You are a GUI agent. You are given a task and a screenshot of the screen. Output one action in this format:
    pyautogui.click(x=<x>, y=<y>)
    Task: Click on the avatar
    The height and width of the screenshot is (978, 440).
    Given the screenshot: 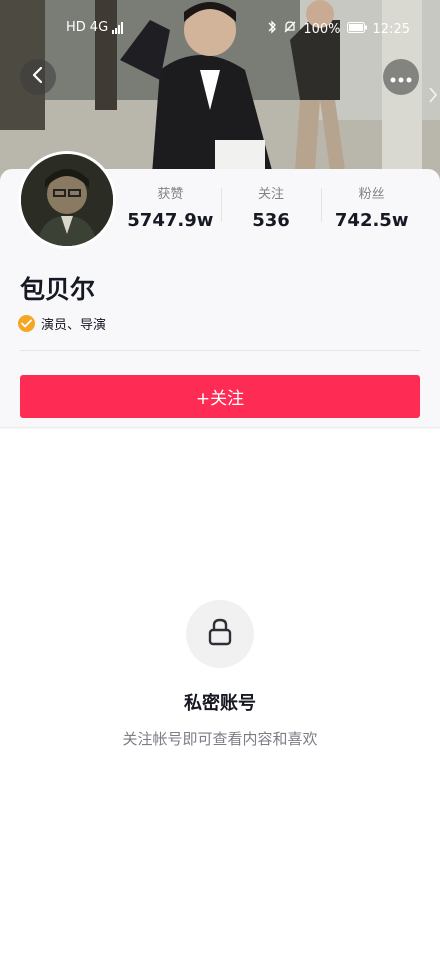 What is the action you would take?
    pyautogui.click(x=67, y=200)
    